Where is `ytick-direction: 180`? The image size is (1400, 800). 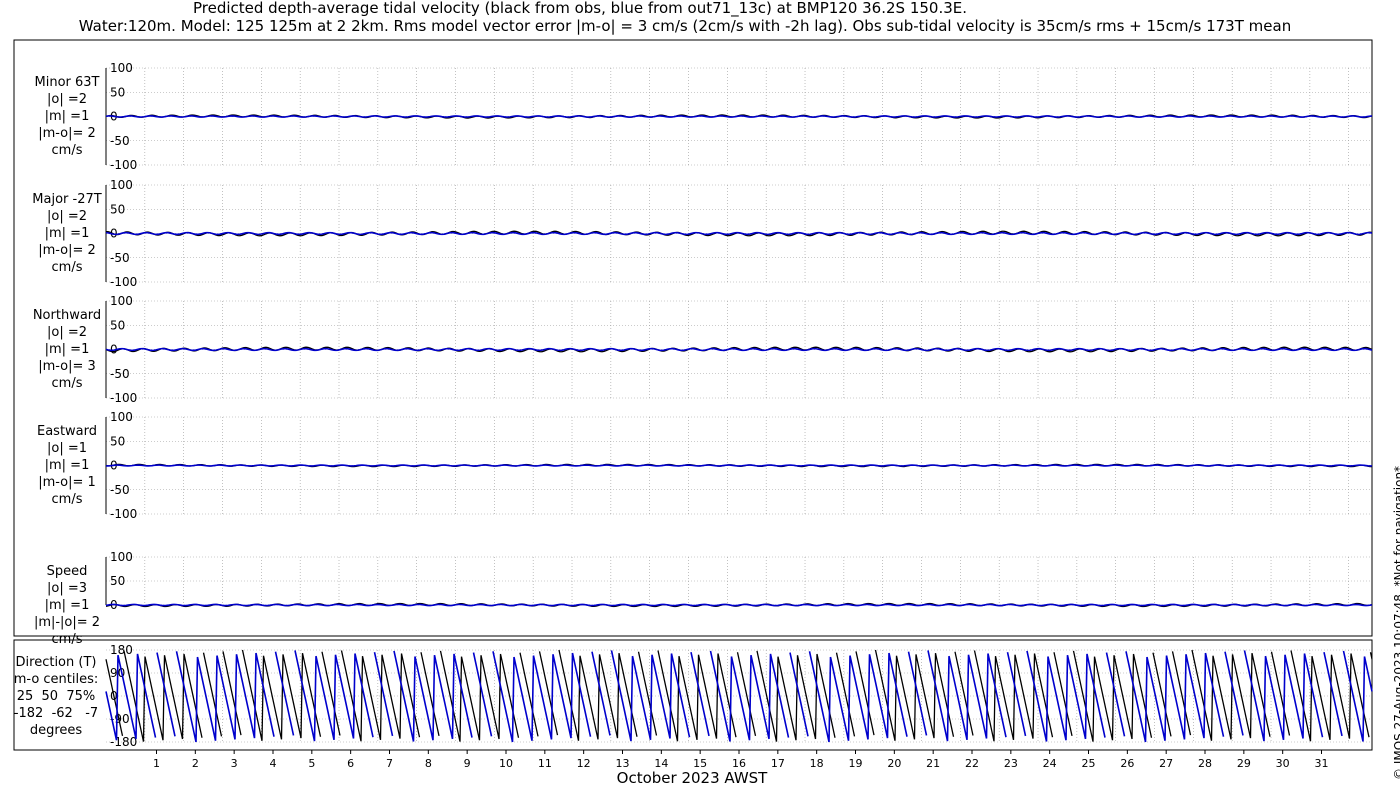
ytick-direction: 180 is located at coordinates (121, 650).